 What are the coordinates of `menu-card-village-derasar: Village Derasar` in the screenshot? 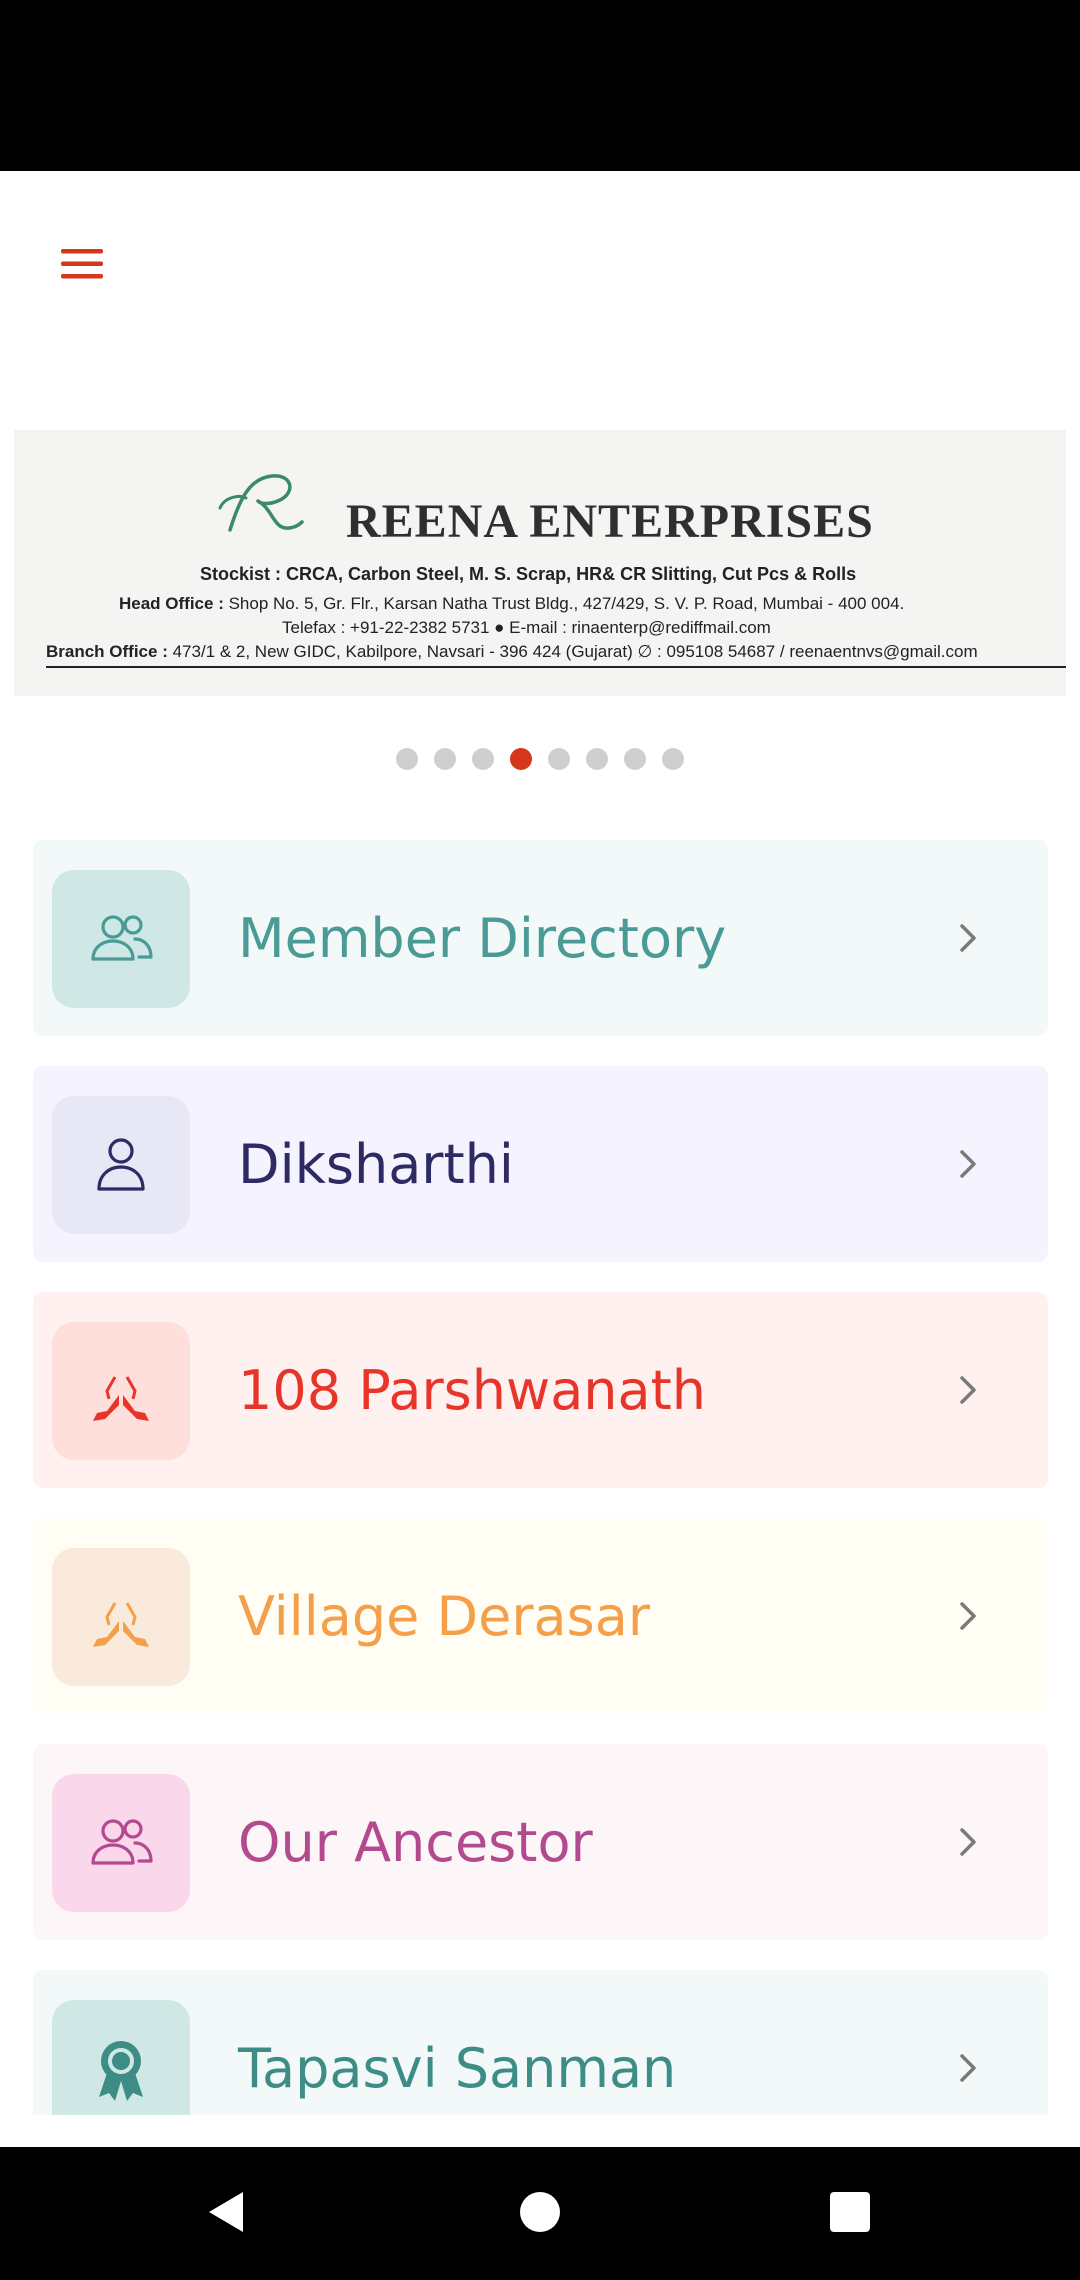 It's located at (540, 1616).